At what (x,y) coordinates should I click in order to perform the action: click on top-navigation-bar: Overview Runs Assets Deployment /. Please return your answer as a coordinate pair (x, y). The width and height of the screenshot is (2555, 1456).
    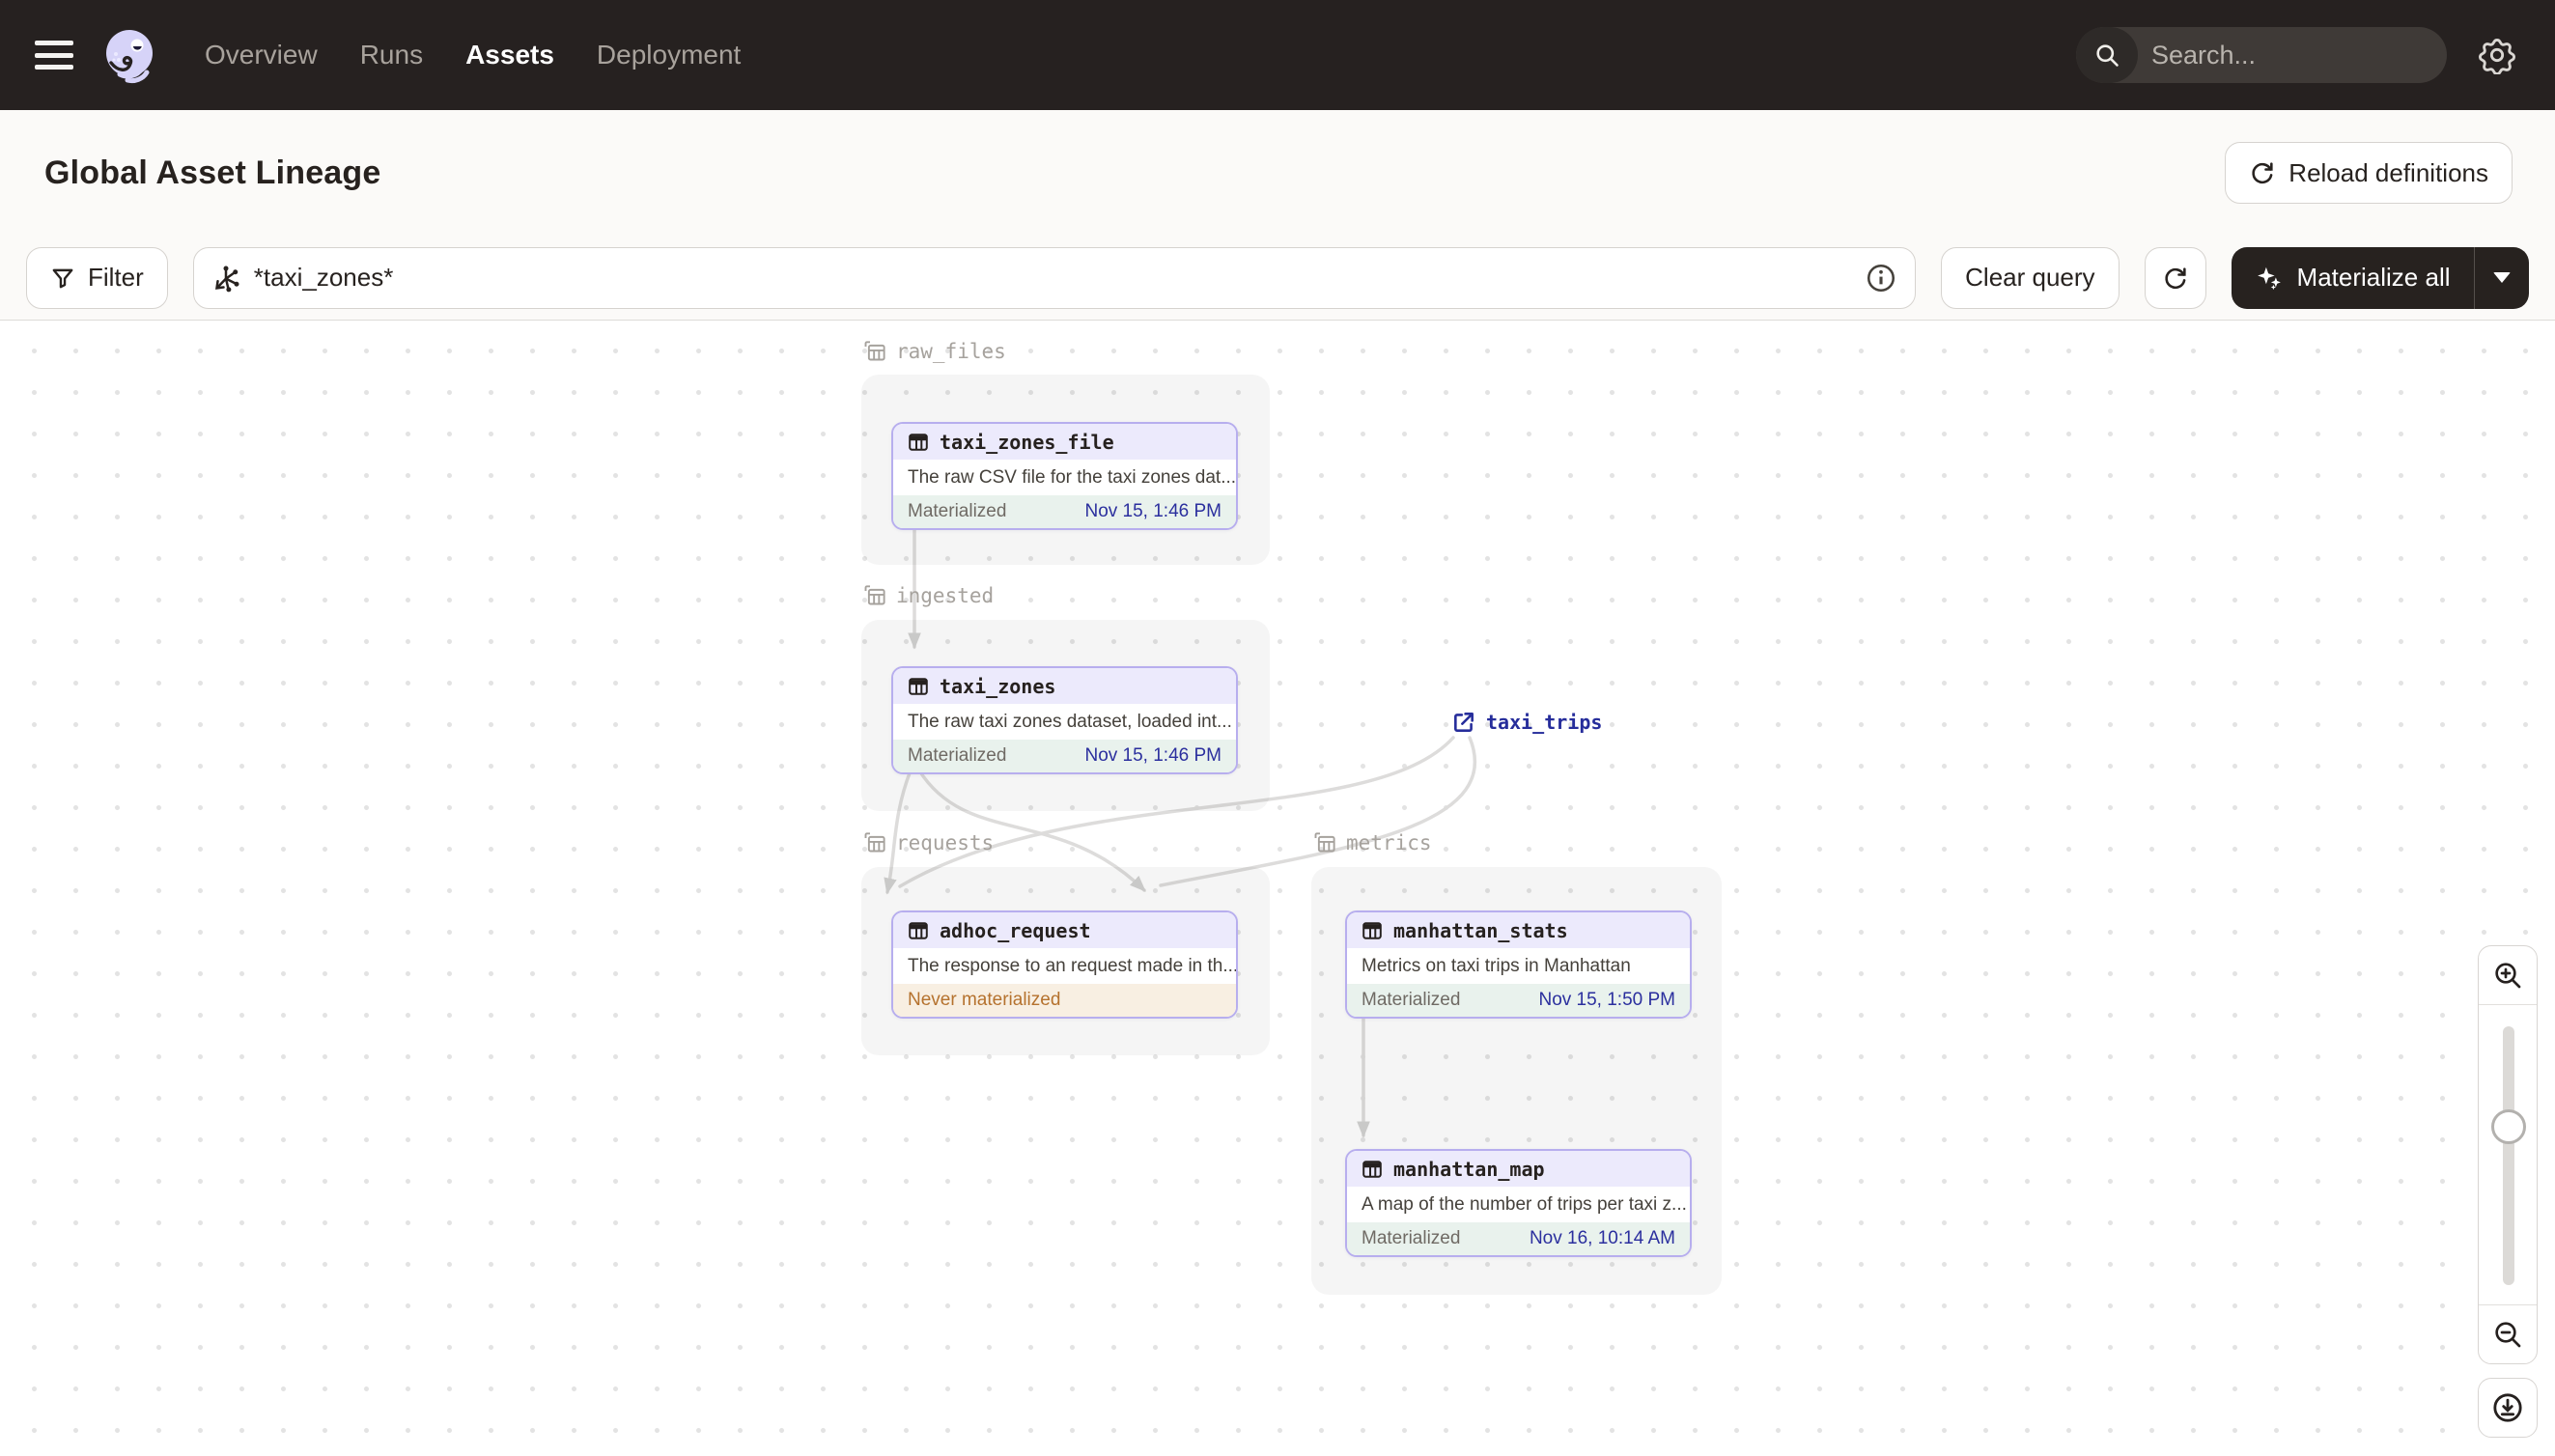
    Looking at the image, I should click on (1277, 55).